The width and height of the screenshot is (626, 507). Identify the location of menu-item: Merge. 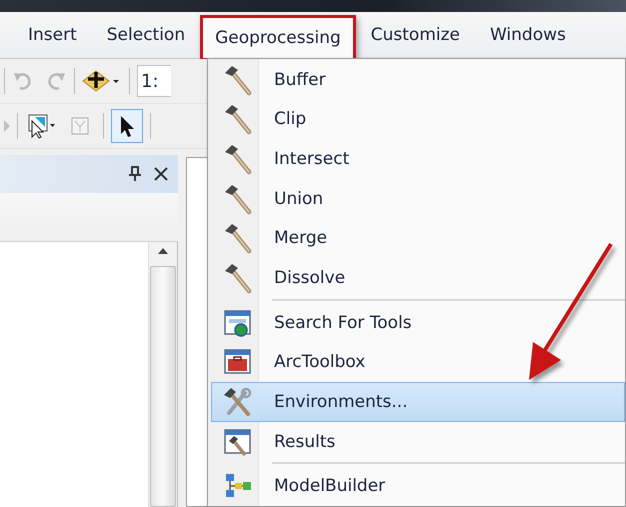
(418, 238).